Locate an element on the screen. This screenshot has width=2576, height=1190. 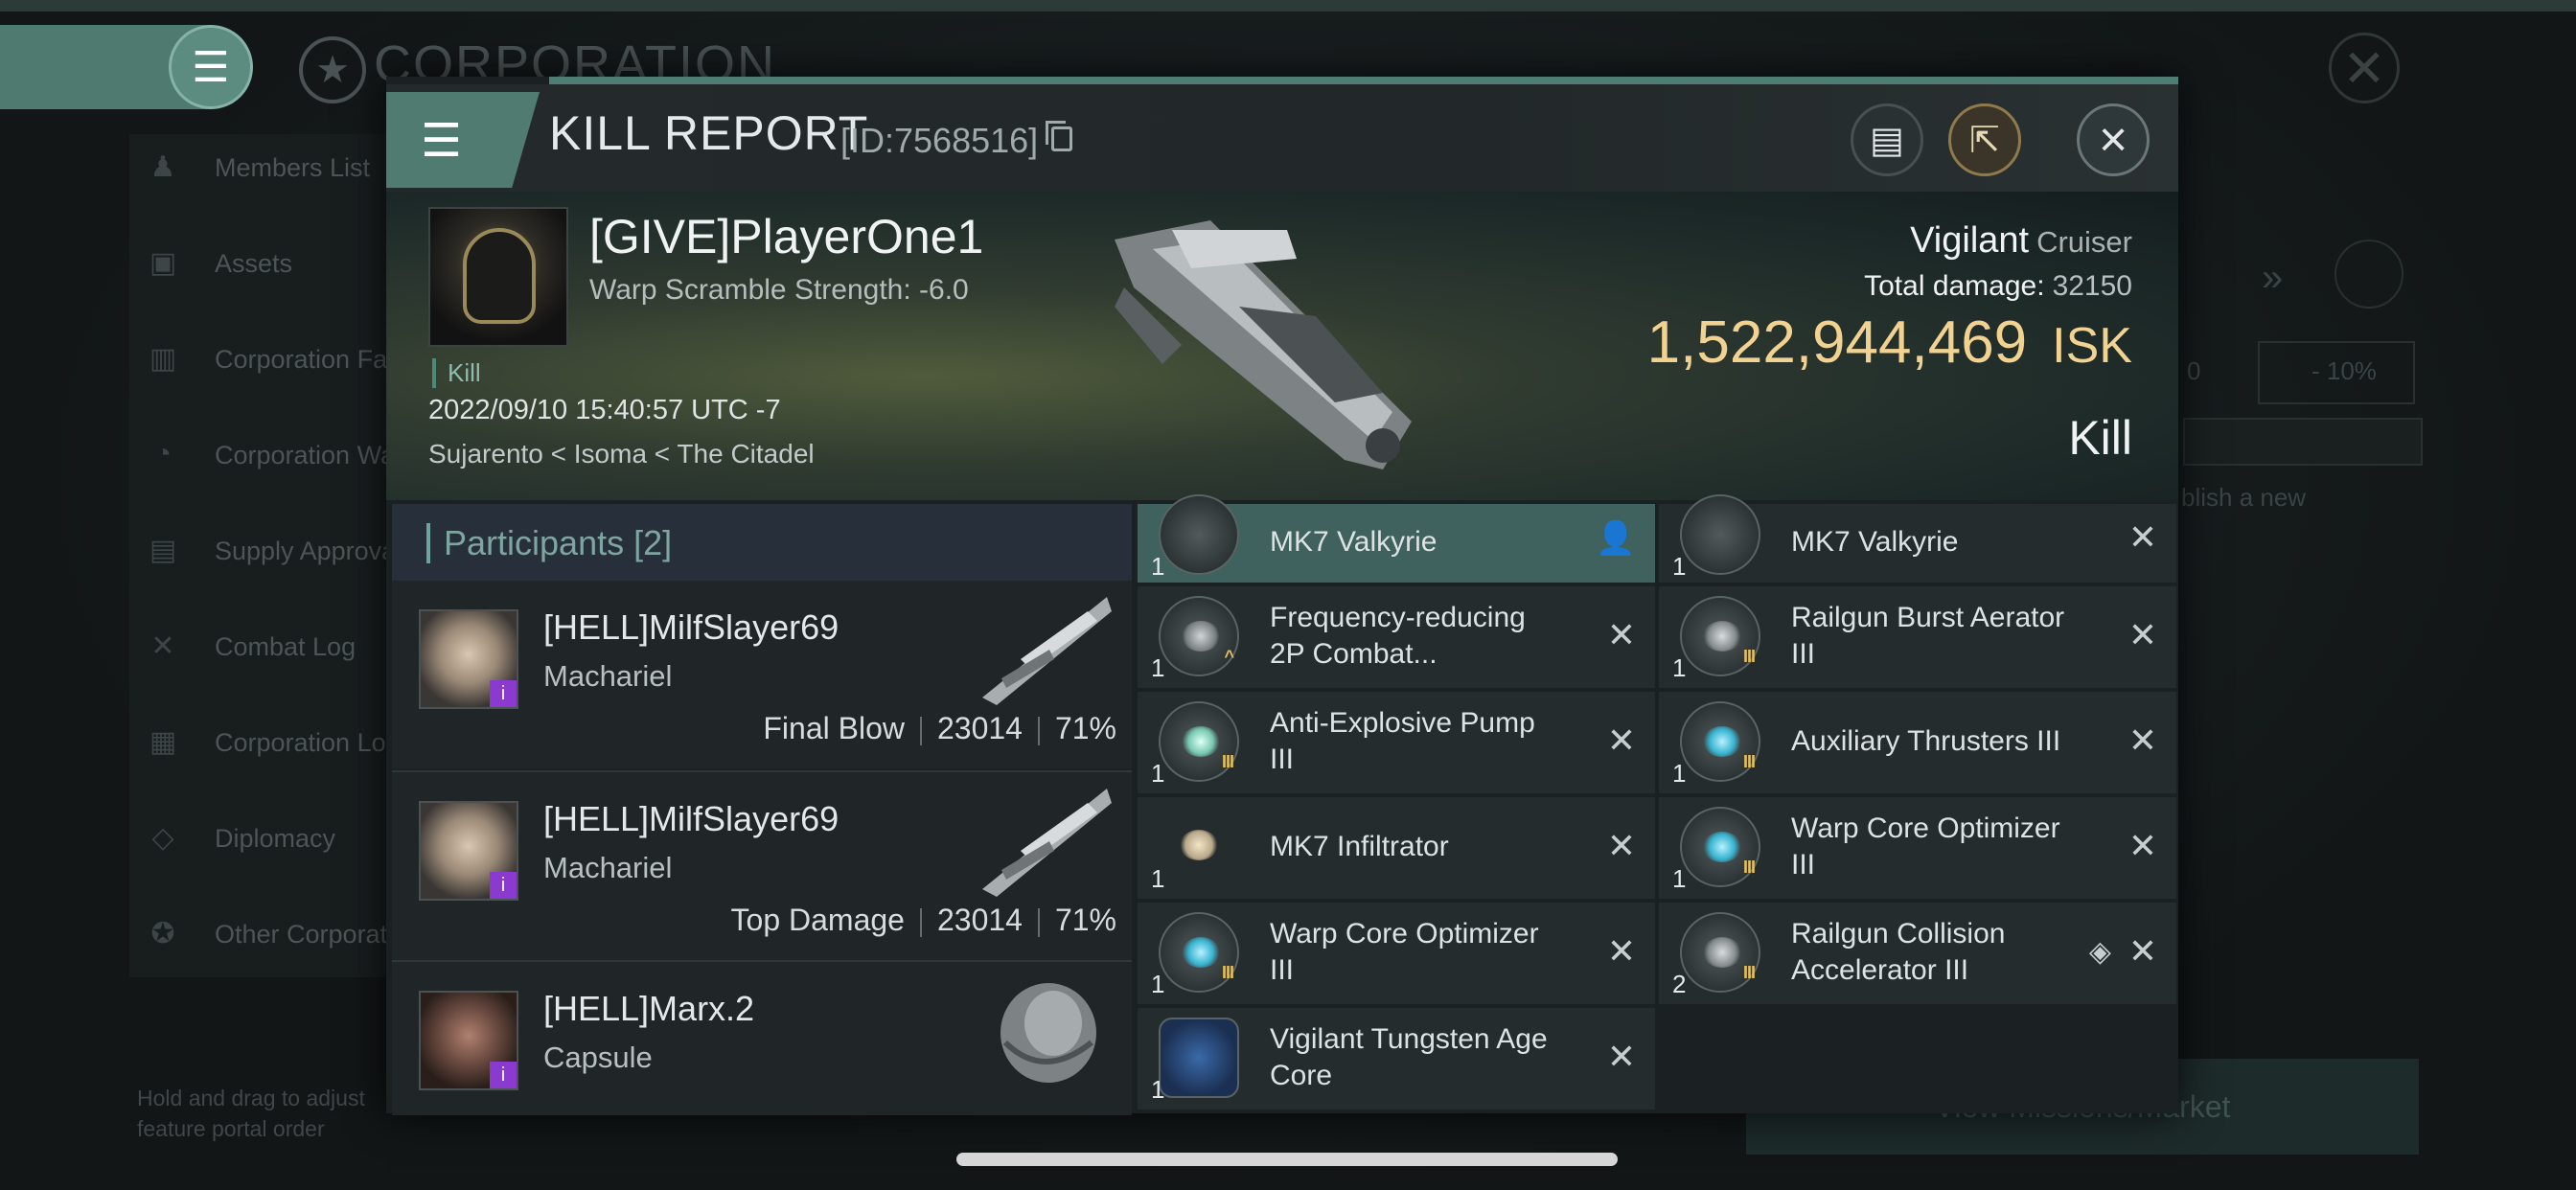
module-item: III 1 Railgun Burst Aerator III ✕ is located at coordinates (1917, 637).